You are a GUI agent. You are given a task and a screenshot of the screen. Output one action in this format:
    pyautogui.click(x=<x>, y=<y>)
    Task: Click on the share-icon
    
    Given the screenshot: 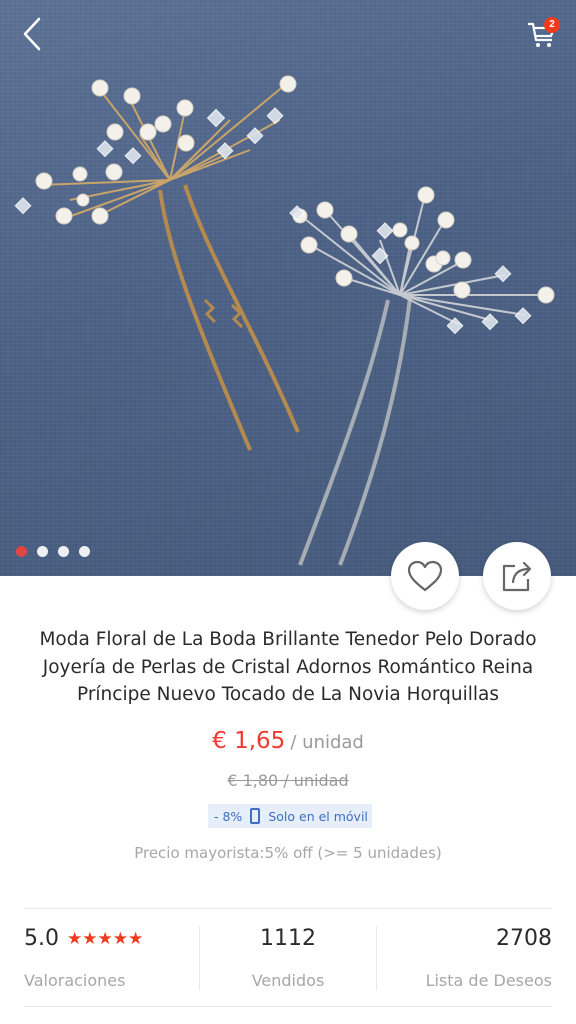 What is the action you would take?
    pyautogui.click(x=517, y=576)
    